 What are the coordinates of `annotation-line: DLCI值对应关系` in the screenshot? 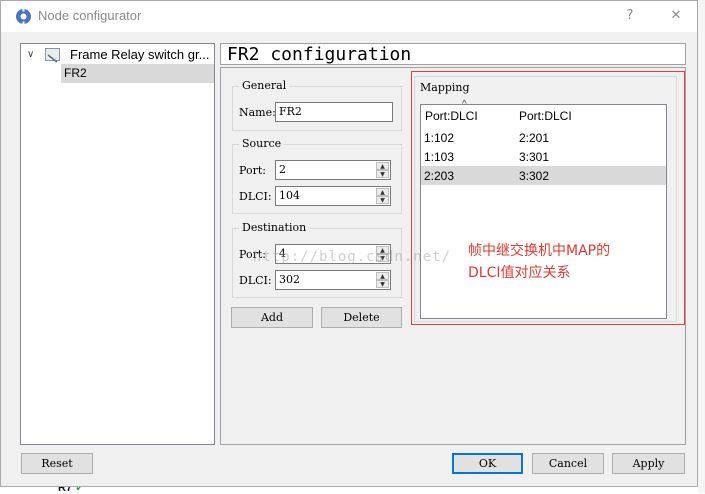 It's located at (519, 273).